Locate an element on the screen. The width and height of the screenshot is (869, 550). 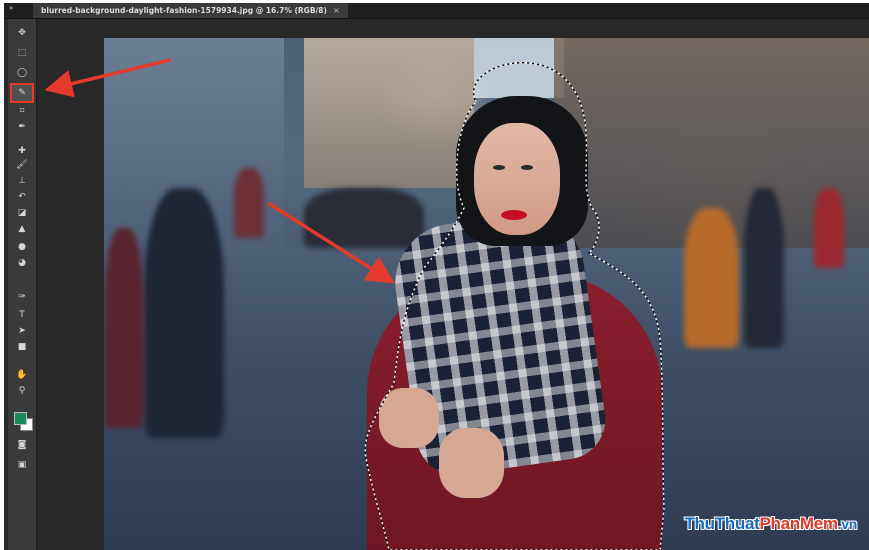
rectangle-tool: ■ is located at coordinates (22, 347).